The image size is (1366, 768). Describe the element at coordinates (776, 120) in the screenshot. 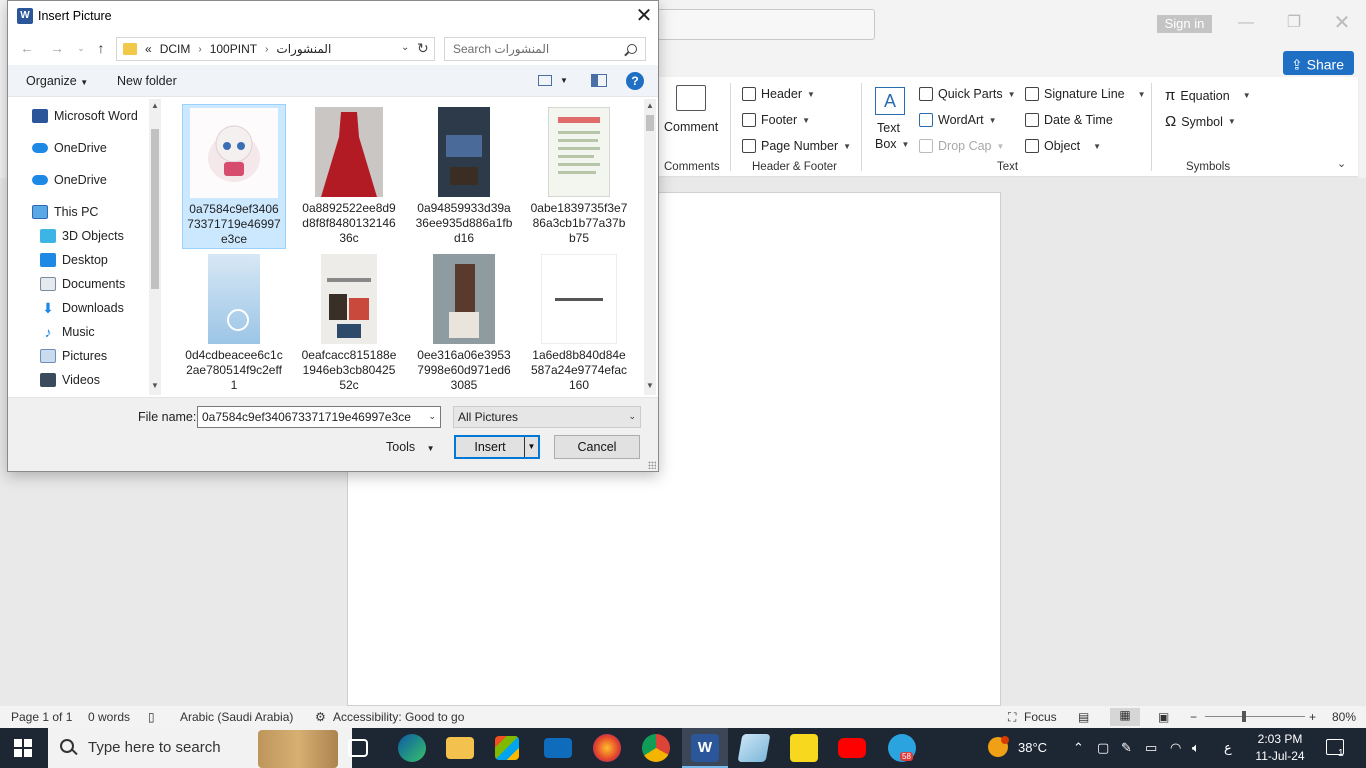

I see `footer-button: Footer ▼` at that location.